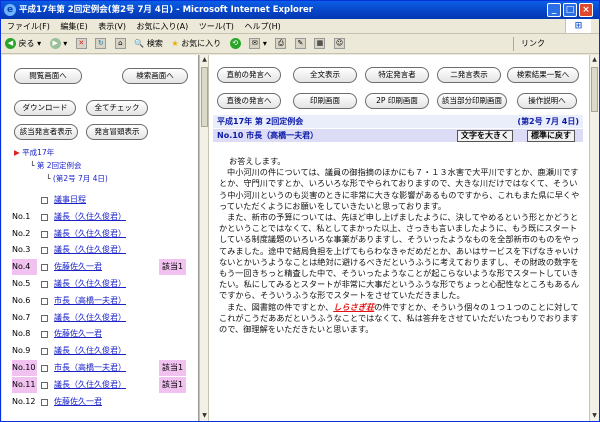 This screenshot has height=422, width=600. Describe the element at coordinates (340, 44) in the screenshot. I see `messenger-button: ☺` at that location.